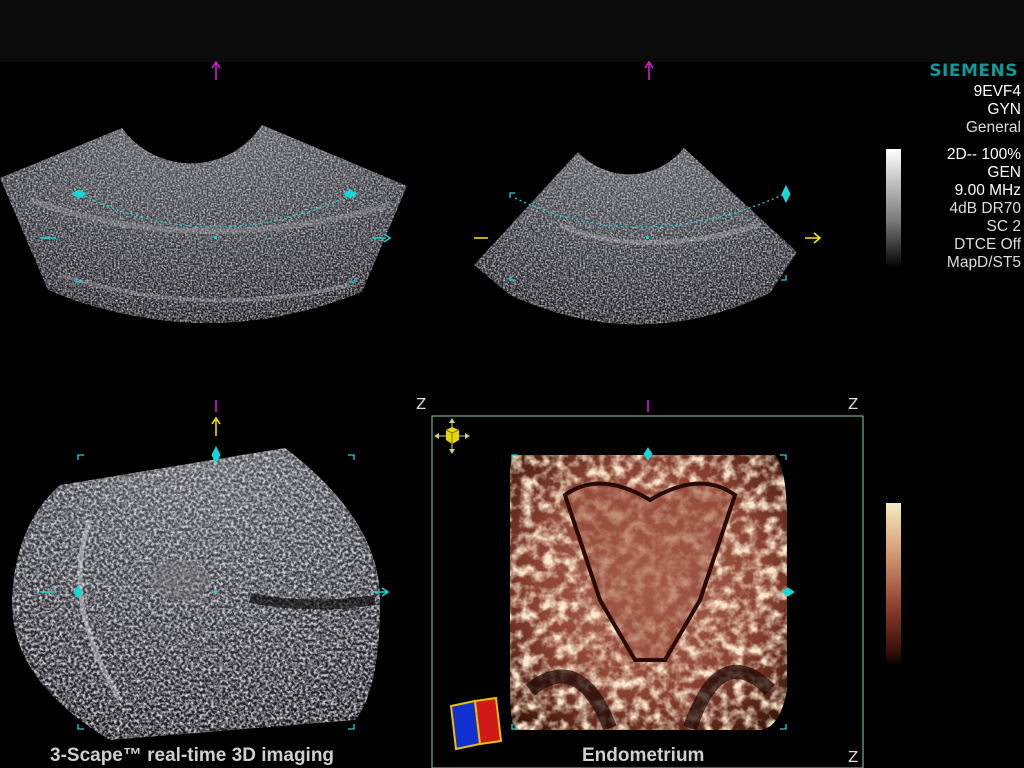 The height and width of the screenshot is (768, 1024). I want to click on z-label-top-right: Z, so click(853, 404).